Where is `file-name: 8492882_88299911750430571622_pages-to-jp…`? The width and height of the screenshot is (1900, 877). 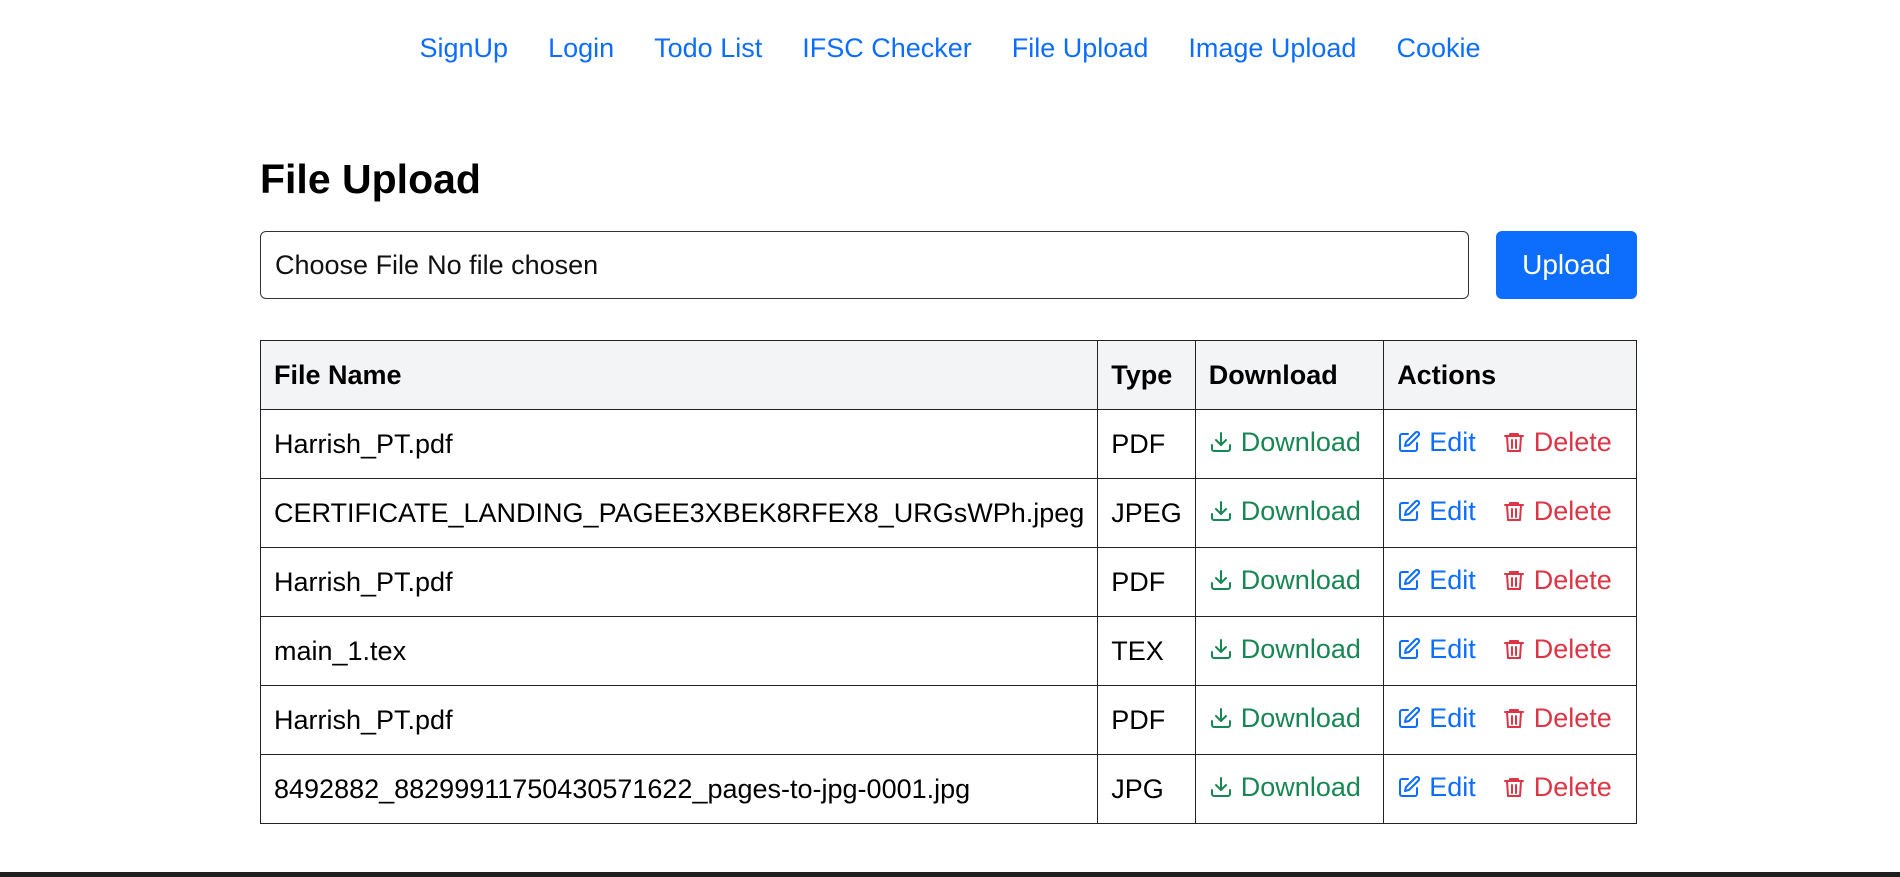 file-name: 8492882_88299911750430571622_pages-to-jp… is located at coordinates (622, 788).